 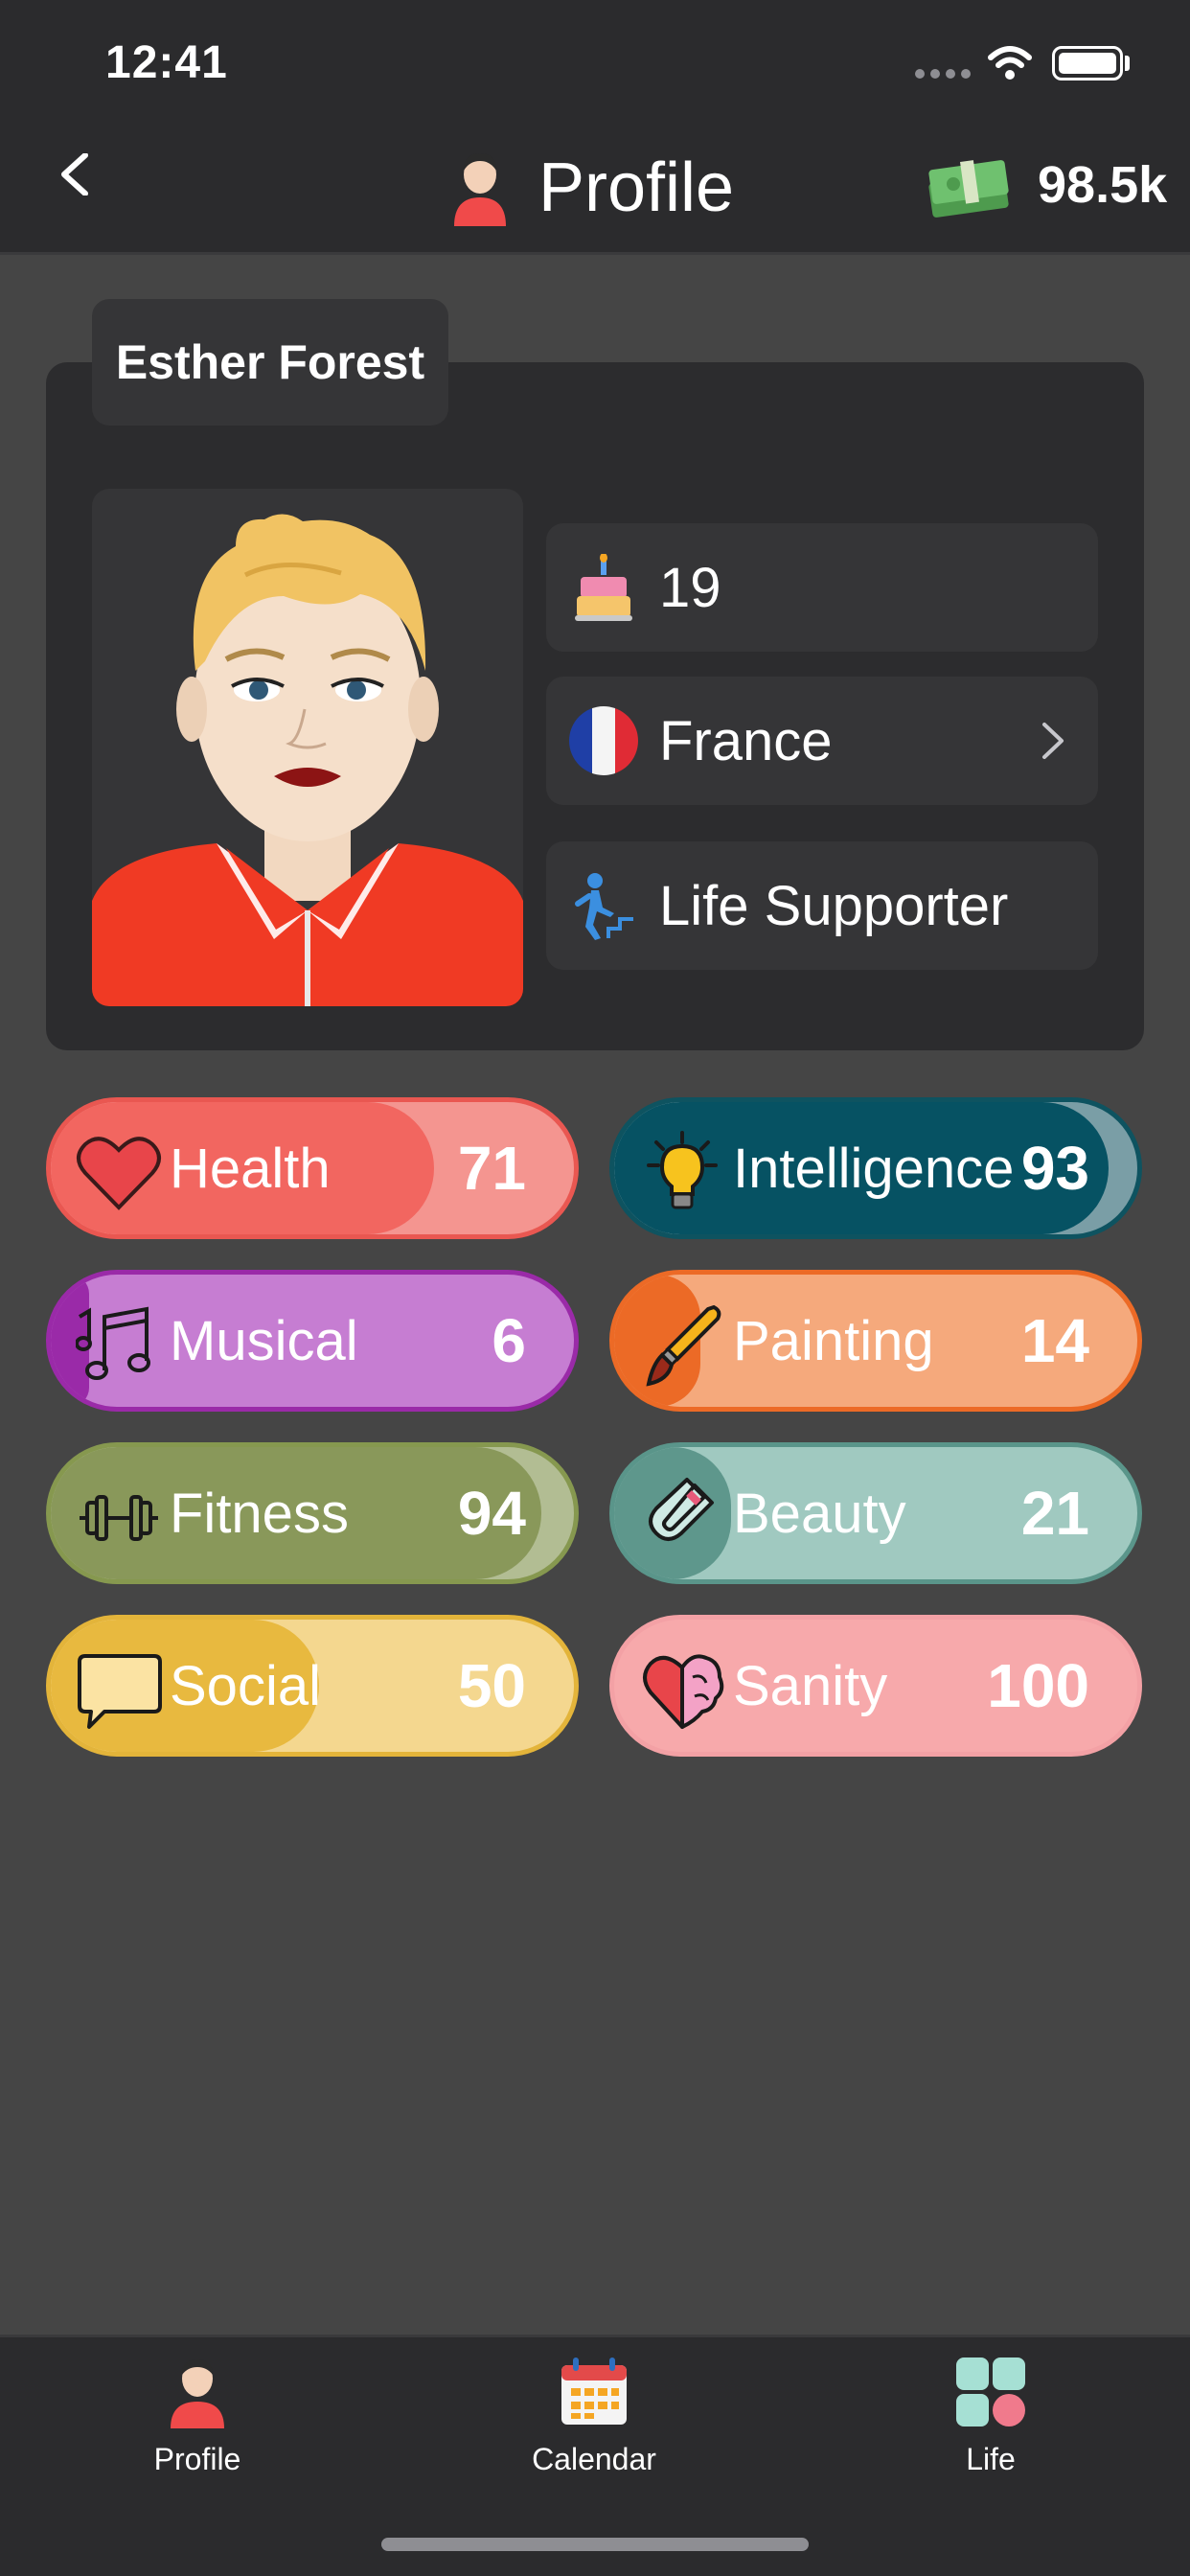 I want to click on status-time: 12:41, so click(x=167, y=63).